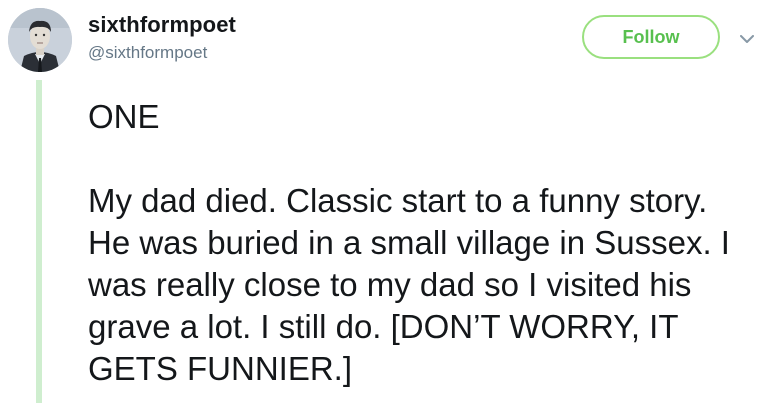 This screenshot has width=768, height=403. What do you see at coordinates (651, 37) in the screenshot?
I see `follow-button: Follow` at bounding box center [651, 37].